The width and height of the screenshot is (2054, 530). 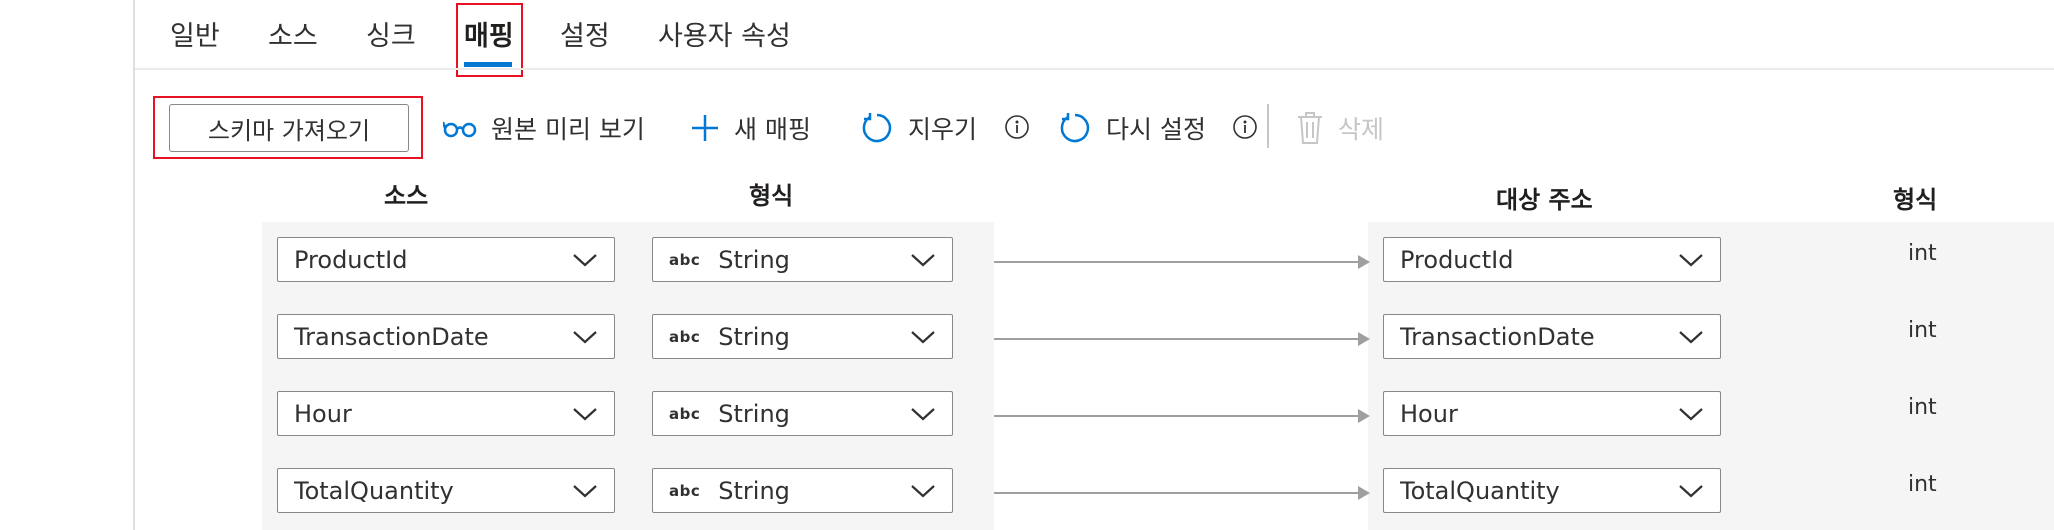 What do you see at coordinates (771, 196) in the screenshot?
I see `column-header-source-type: 형식` at bounding box center [771, 196].